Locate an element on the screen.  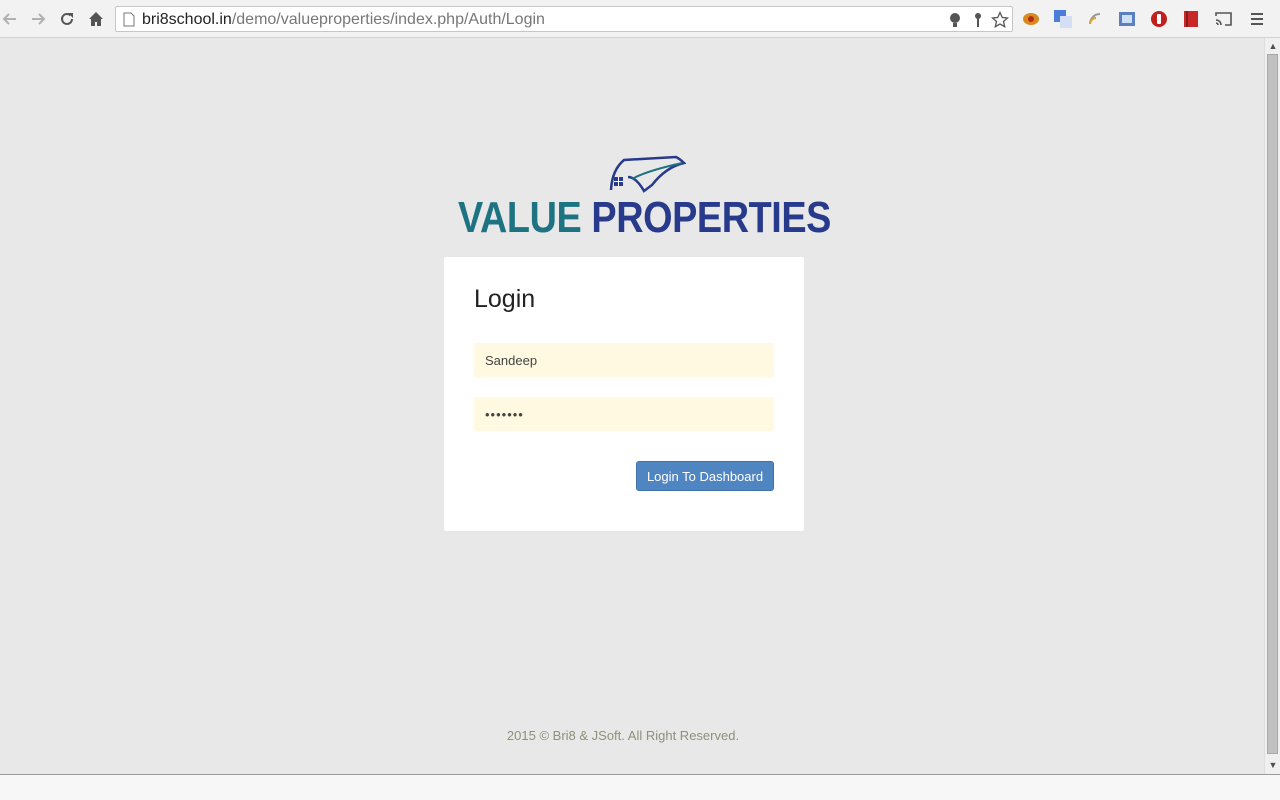
taskbar-strip is located at coordinates (640, 787).